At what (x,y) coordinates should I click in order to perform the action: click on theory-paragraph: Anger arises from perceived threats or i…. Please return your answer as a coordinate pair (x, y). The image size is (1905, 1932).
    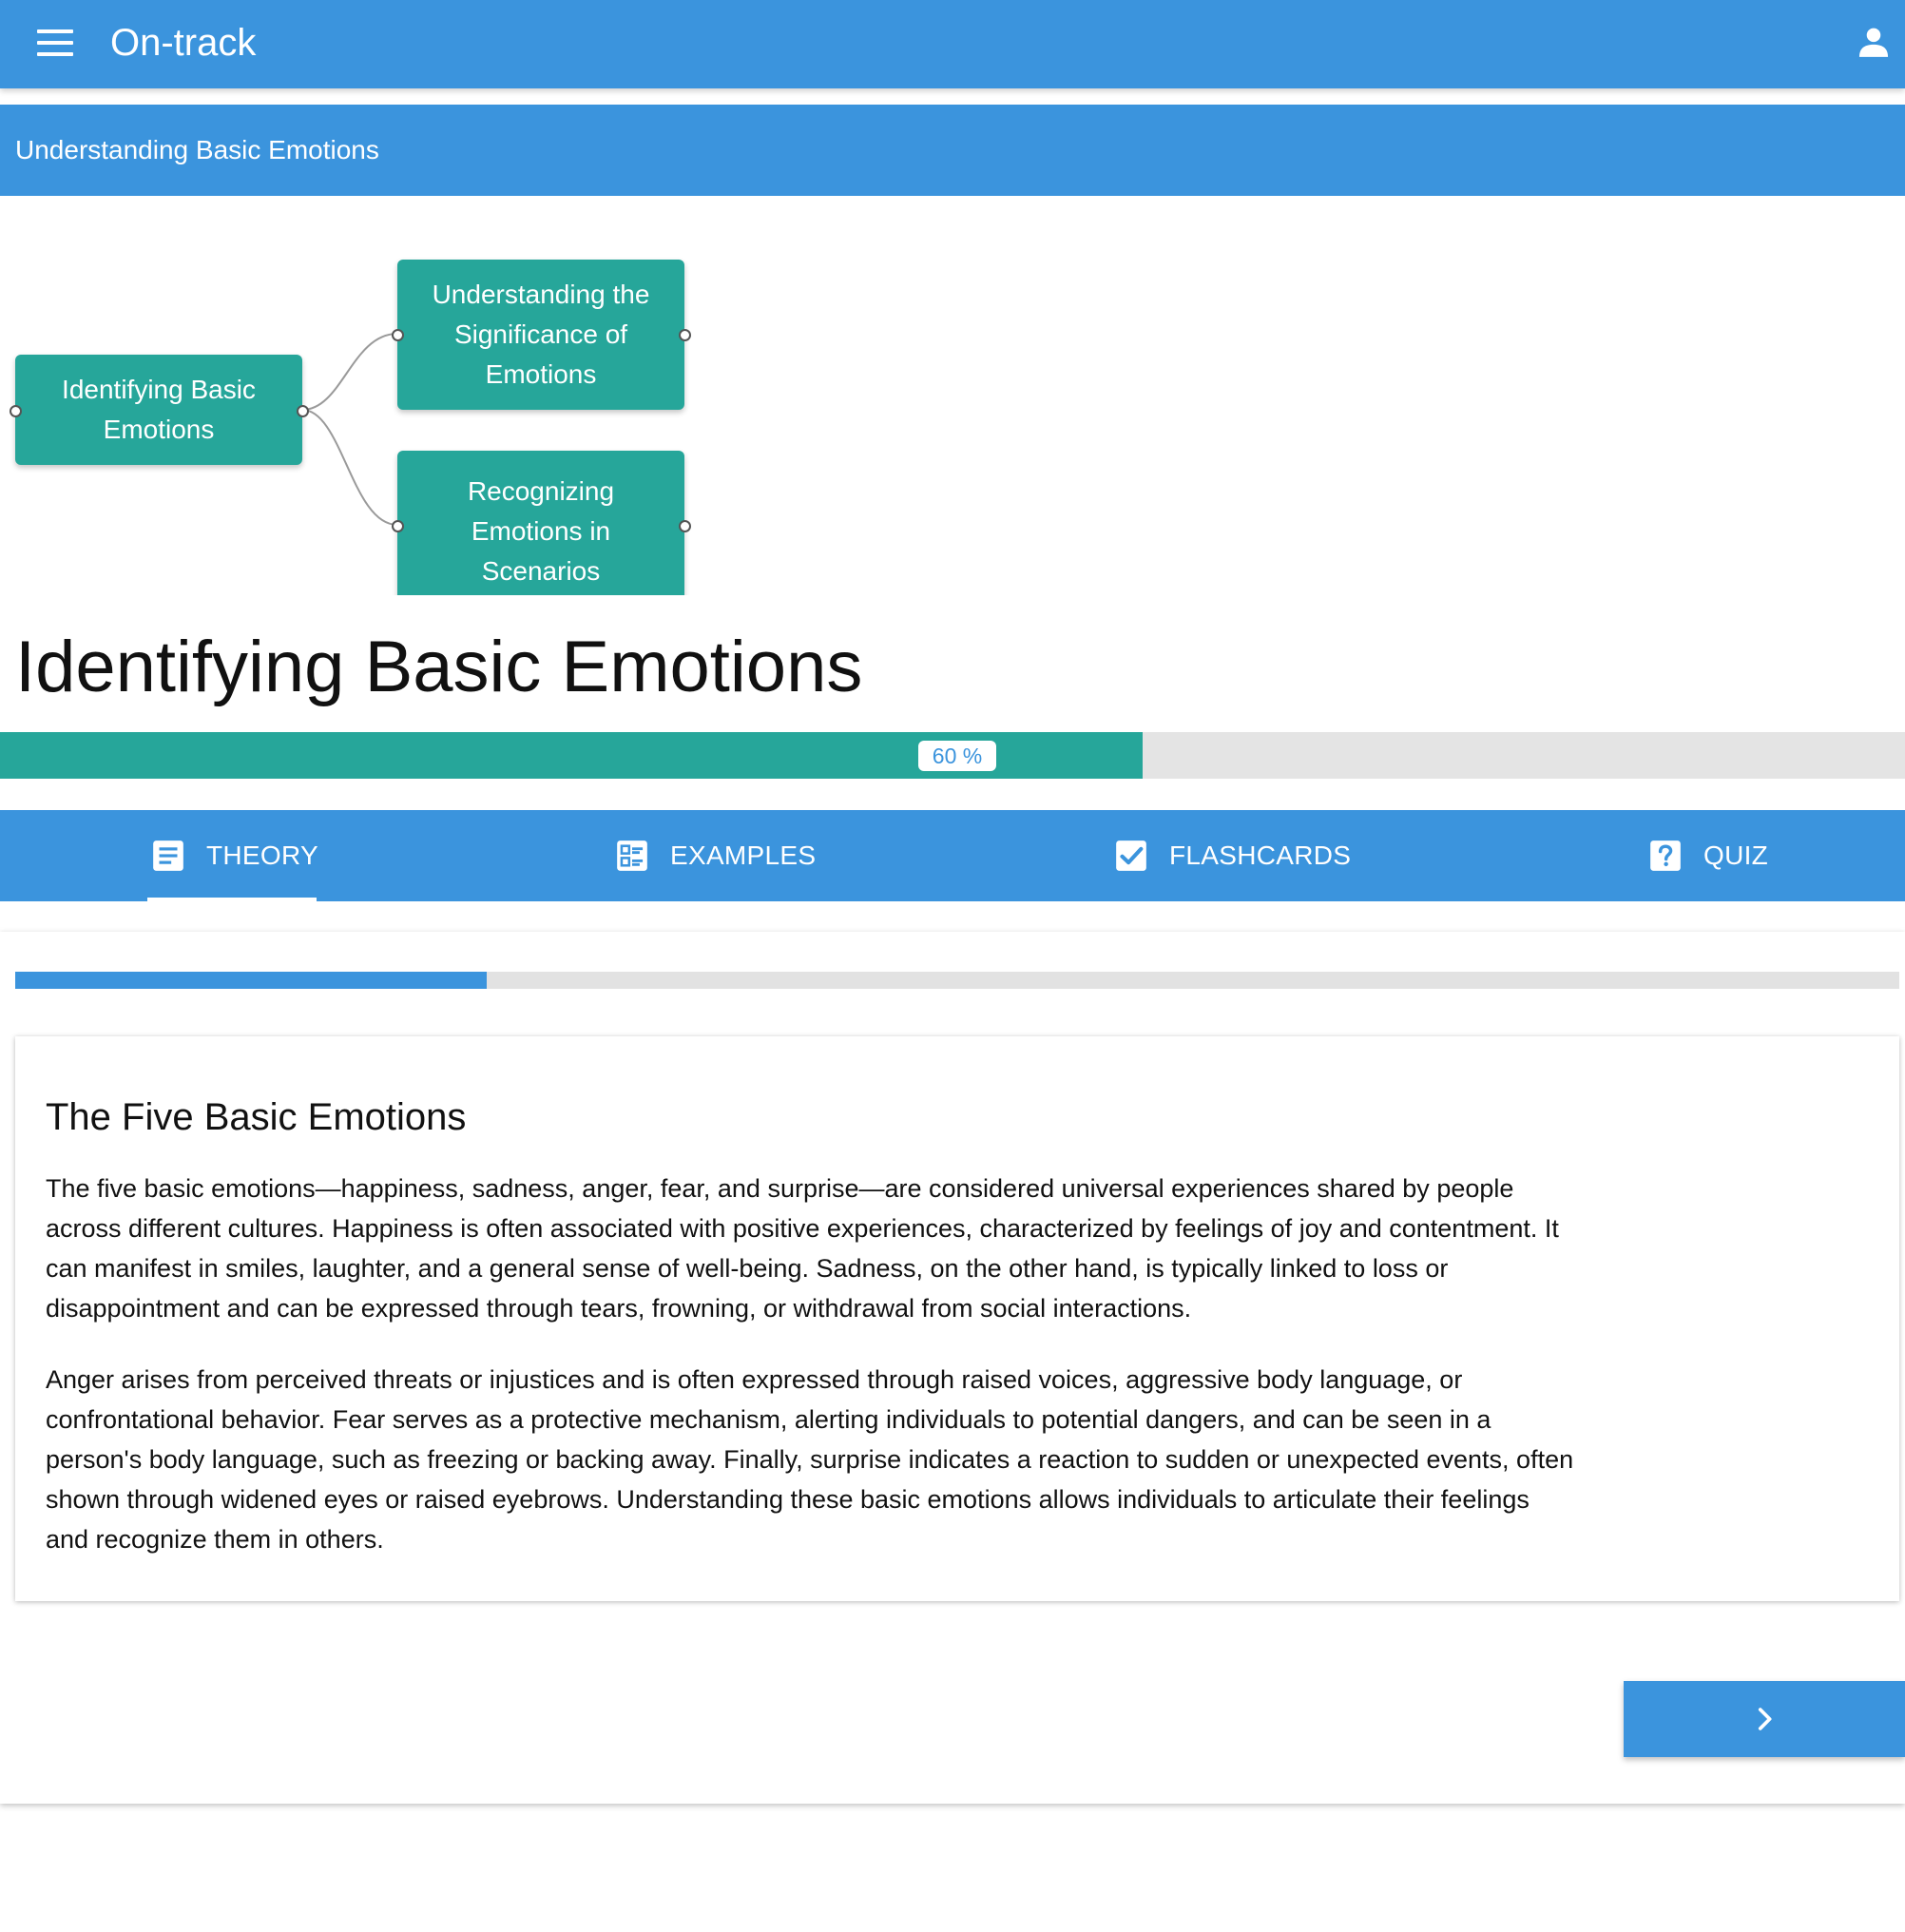
    Looking at the image, I should click on (810, 1459).